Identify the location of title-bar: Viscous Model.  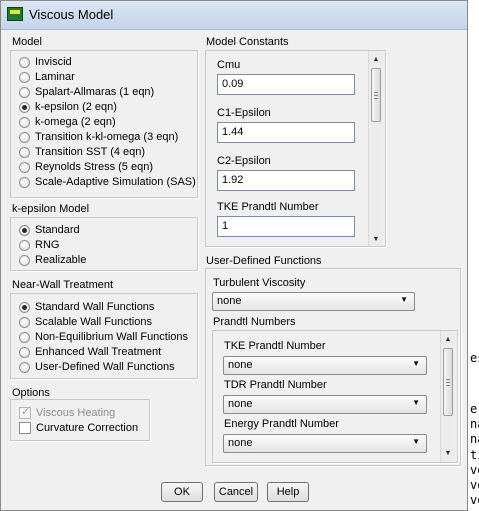
(234, 15).